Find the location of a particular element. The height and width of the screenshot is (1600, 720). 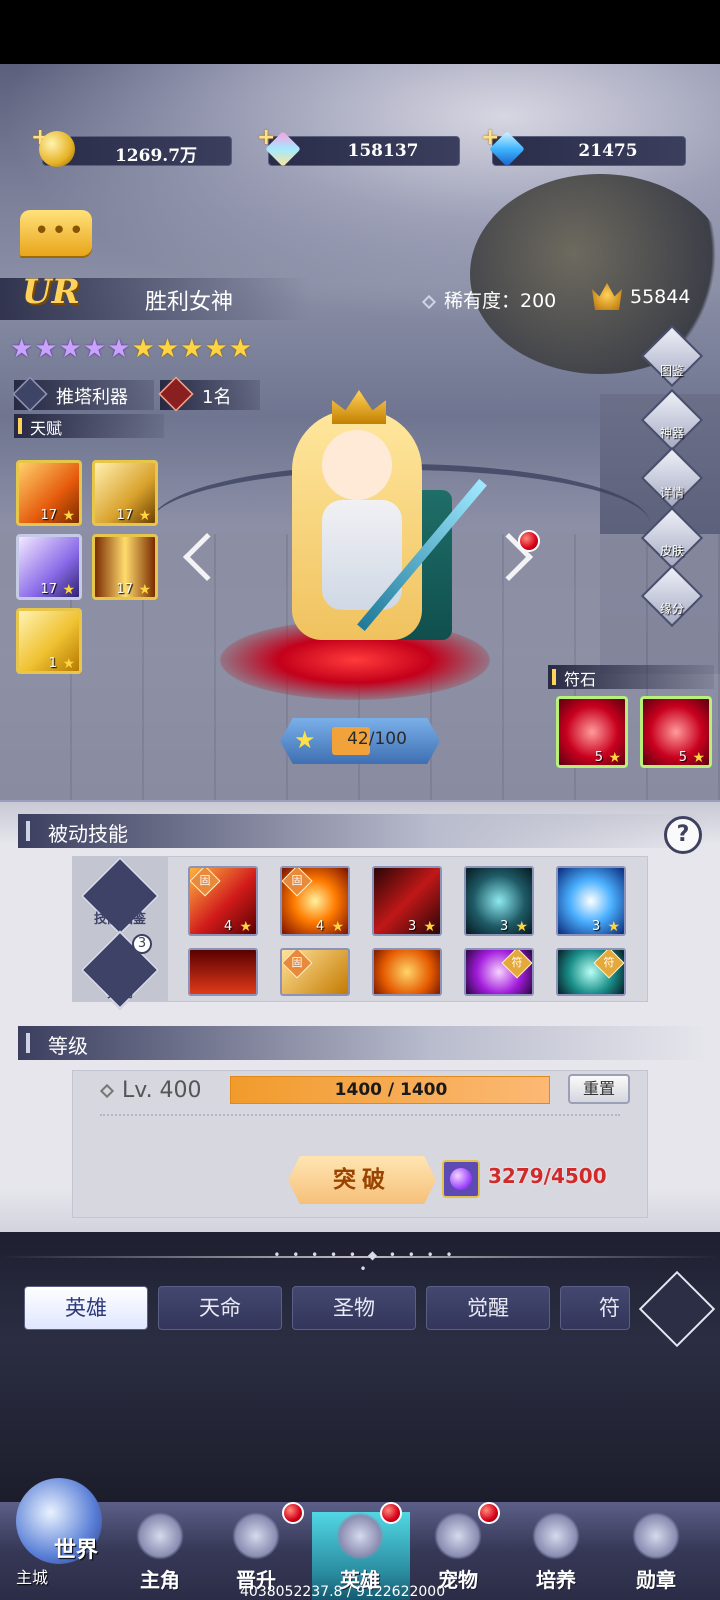

help-icon: ? is located at coordinates (683, 835).